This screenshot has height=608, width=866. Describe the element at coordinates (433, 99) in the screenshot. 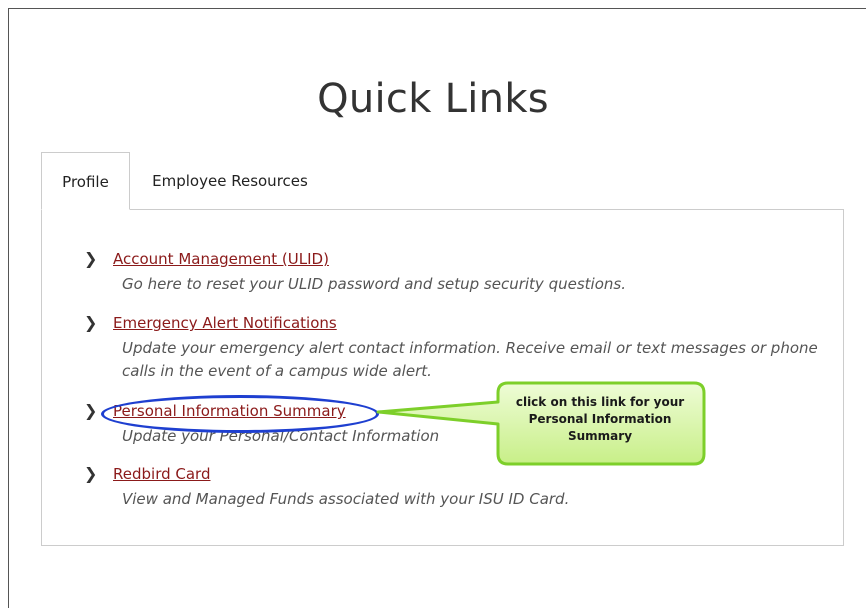

I see `page-title: Quick Links` at that location.